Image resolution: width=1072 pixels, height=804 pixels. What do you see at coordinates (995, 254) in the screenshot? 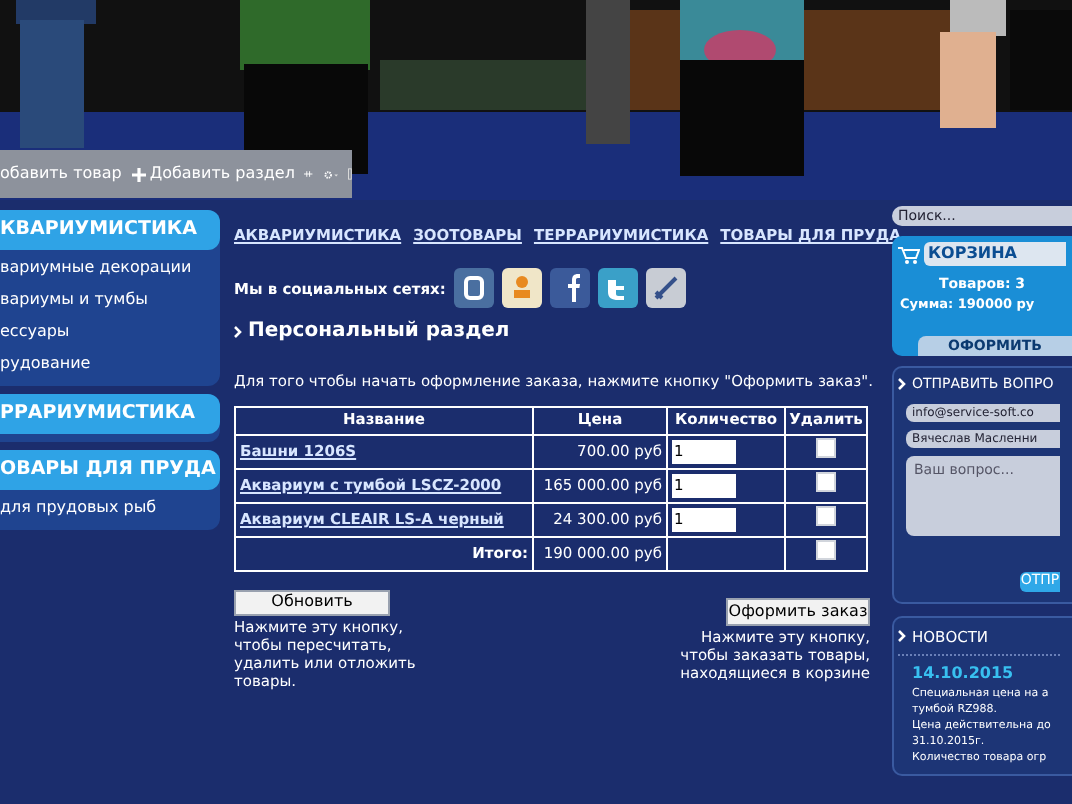
I see `basket-title: КОРЗИНА` at bounding box center [995, 254].